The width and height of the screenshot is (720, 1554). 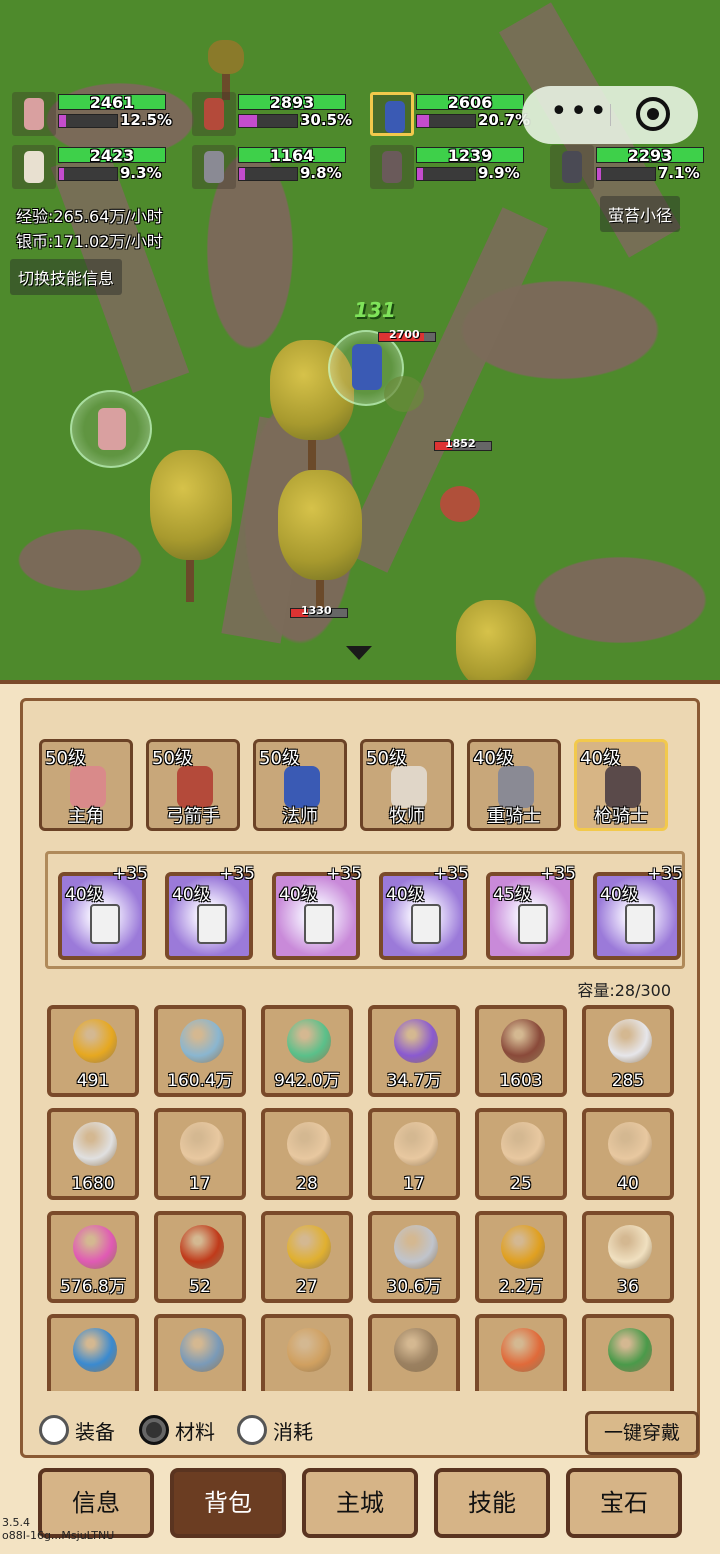 I want to click on party-member-card: 2606 20.7%, so click(x=450, y=114).